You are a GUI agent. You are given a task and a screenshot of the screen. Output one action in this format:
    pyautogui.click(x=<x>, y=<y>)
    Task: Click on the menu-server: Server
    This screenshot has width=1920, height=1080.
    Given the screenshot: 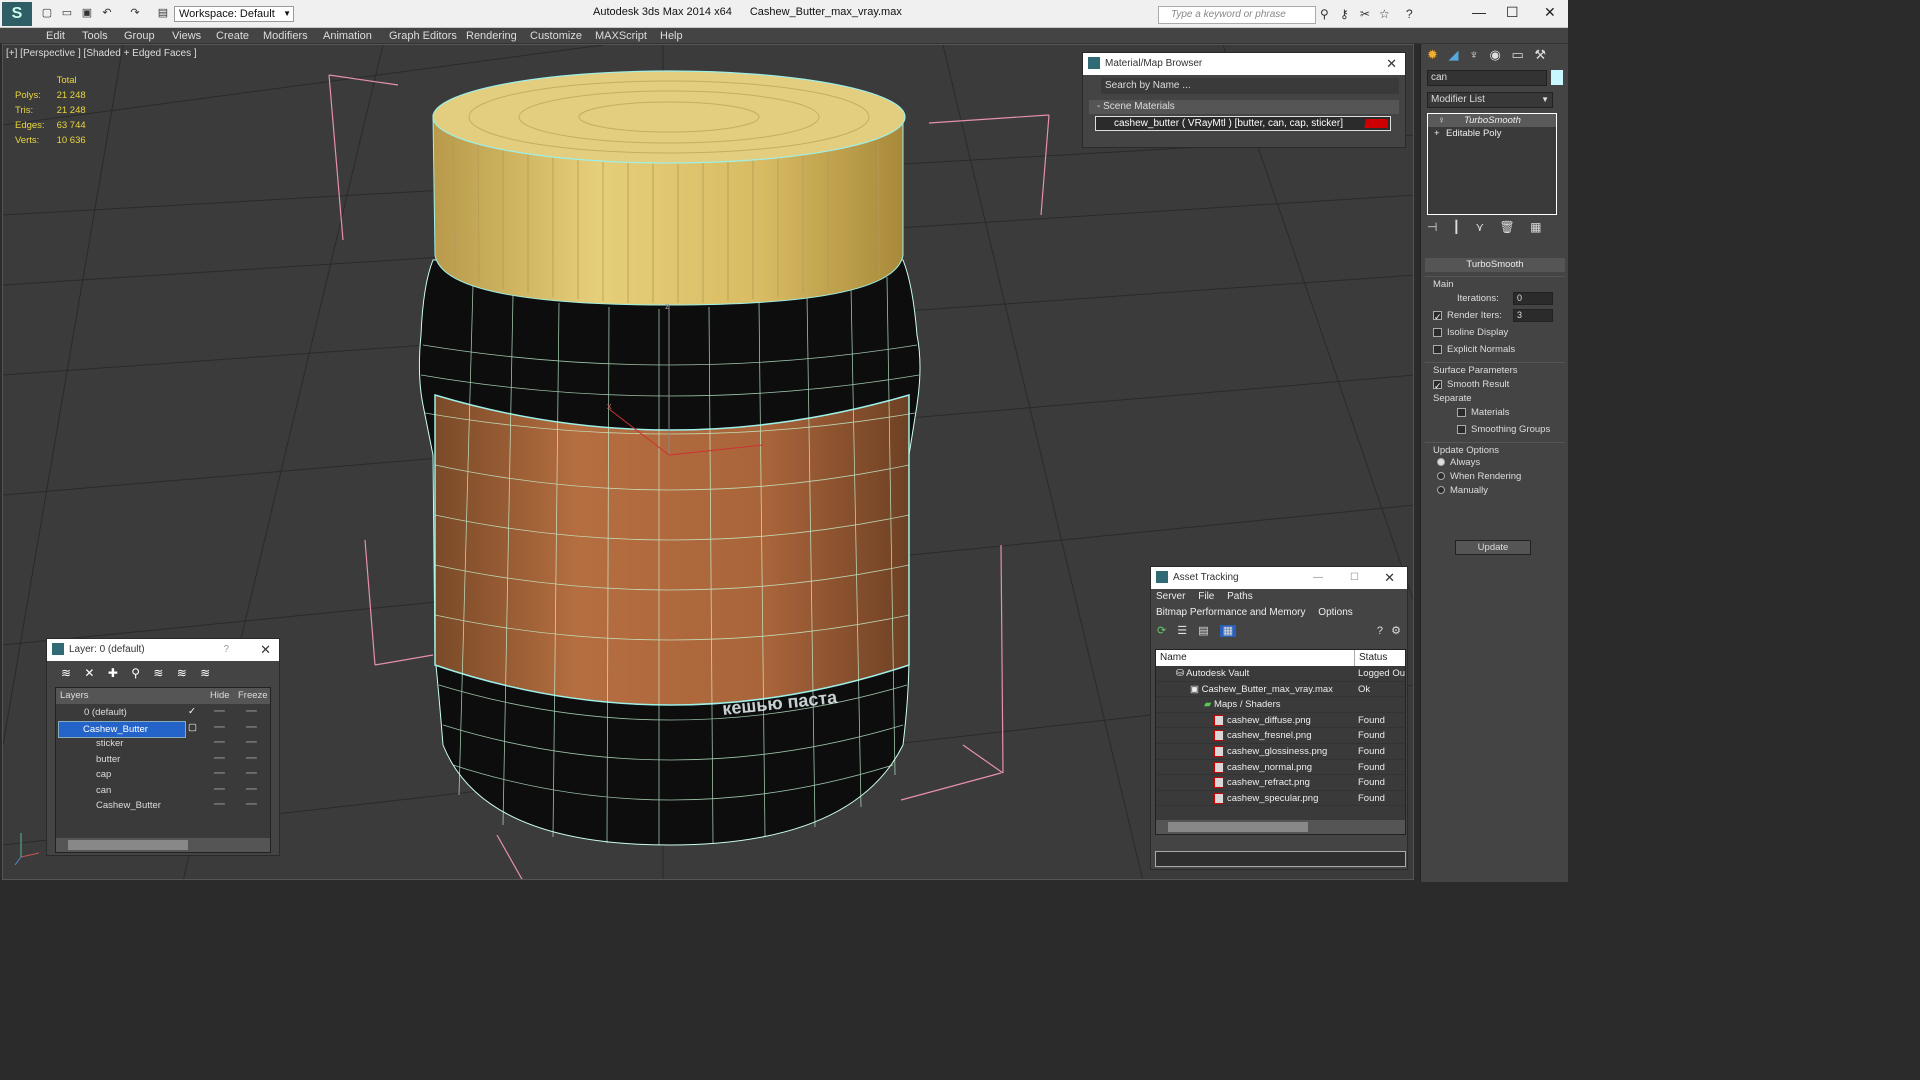 What is the action you would take?
    pyautogui.click(x=1170, y=596)
    